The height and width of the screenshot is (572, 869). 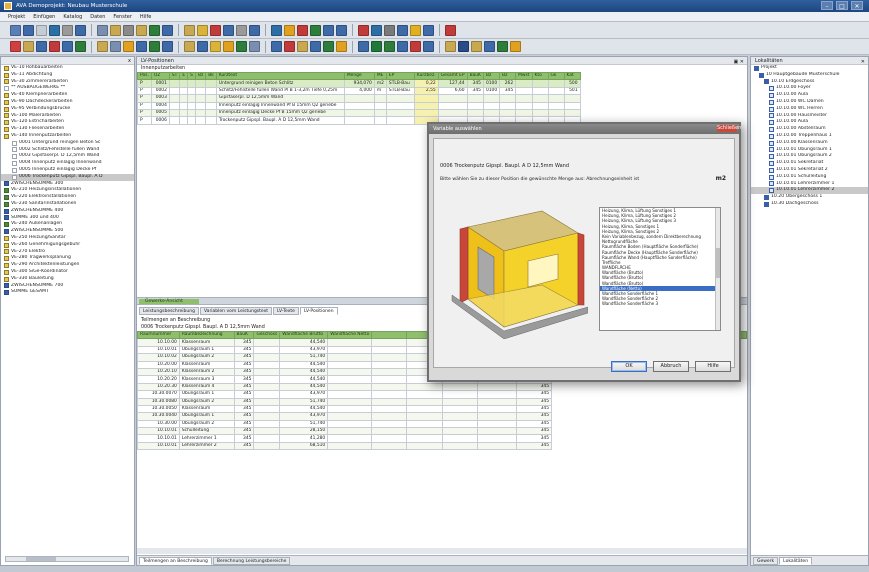 What do you see at coordinates (629, 366) in the screenshot?
I see `ok-button: OK` at bounding box center [629, 366].